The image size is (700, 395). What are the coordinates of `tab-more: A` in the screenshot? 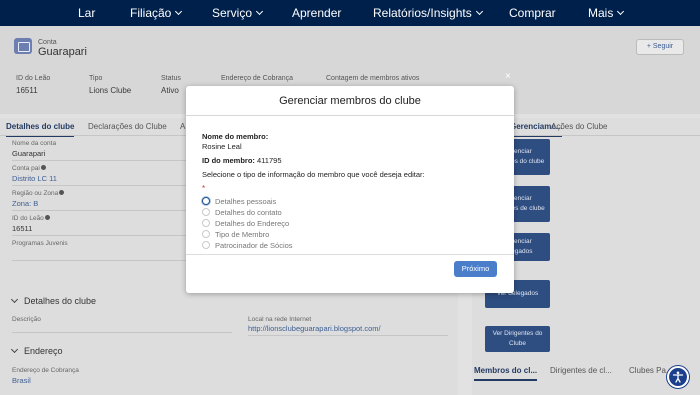 It's located at (182, 126).